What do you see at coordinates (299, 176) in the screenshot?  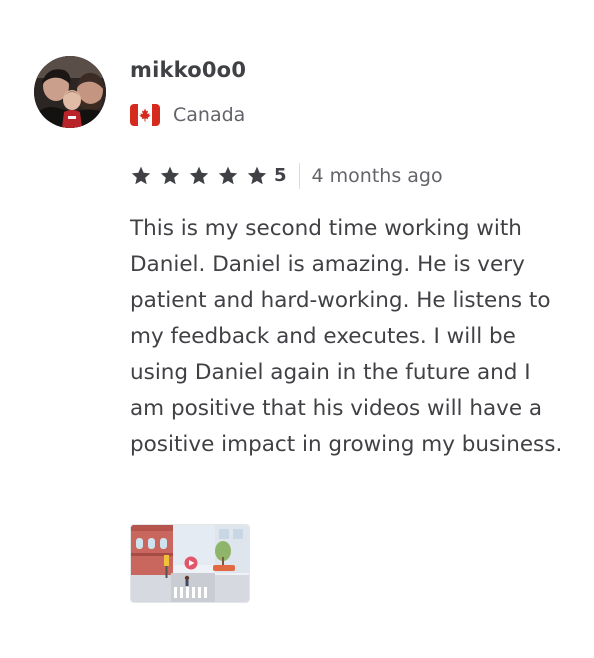 I see `divider` at bounding box center [299, 176].